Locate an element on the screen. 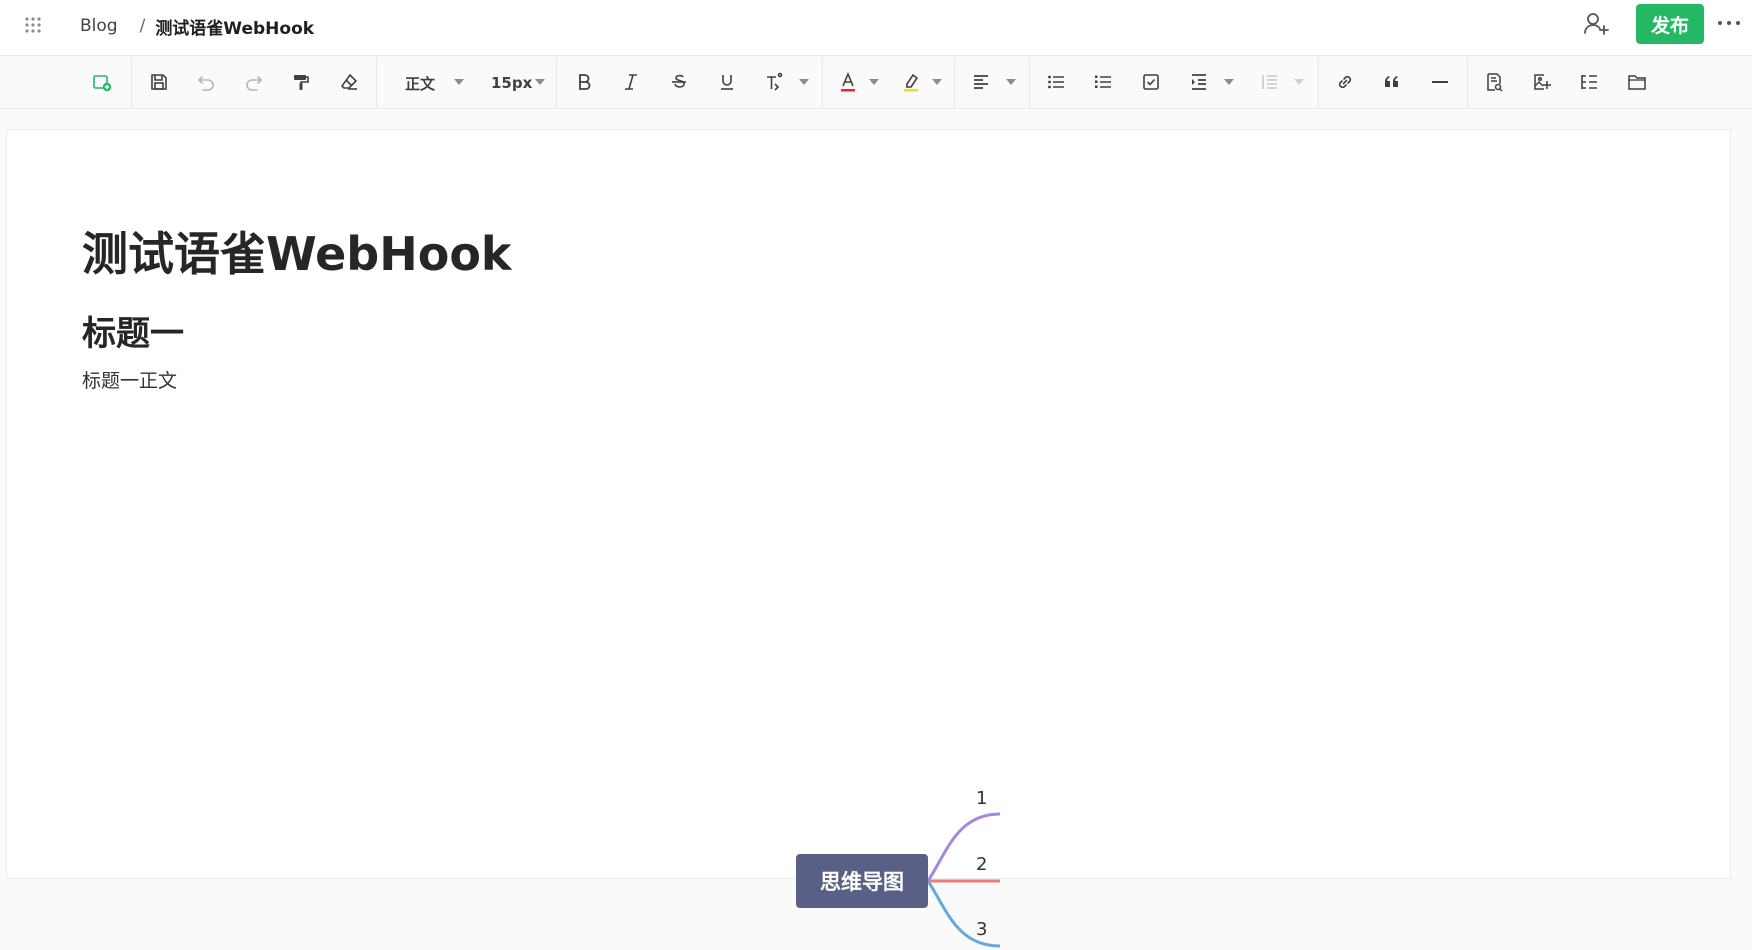 The width and height of the screenshot is (1752, 950). apps-grid-icon is located at coordinates (33, 25).